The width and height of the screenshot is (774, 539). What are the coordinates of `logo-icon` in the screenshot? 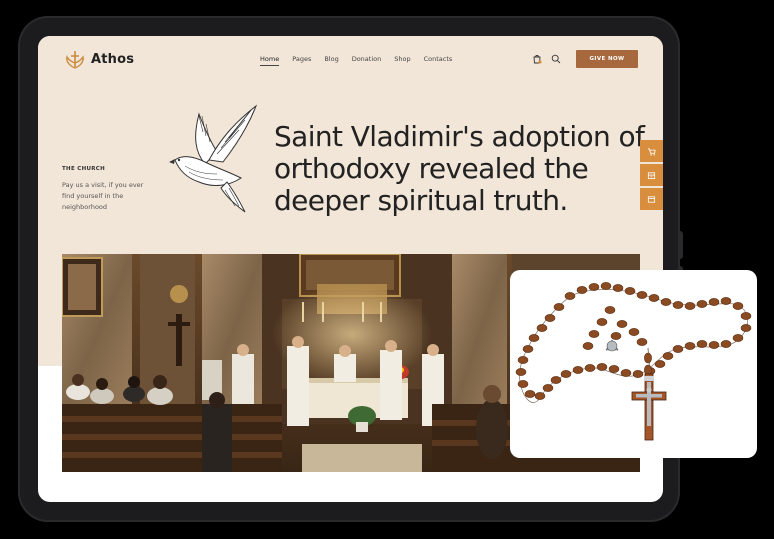 It's located at (75, 60).